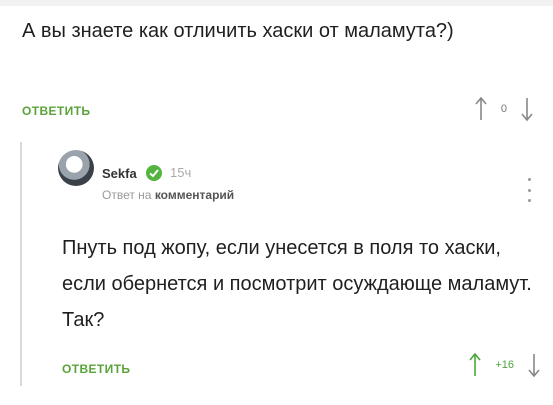  I want to click on author-name: Sekfa, so click(119, 173).